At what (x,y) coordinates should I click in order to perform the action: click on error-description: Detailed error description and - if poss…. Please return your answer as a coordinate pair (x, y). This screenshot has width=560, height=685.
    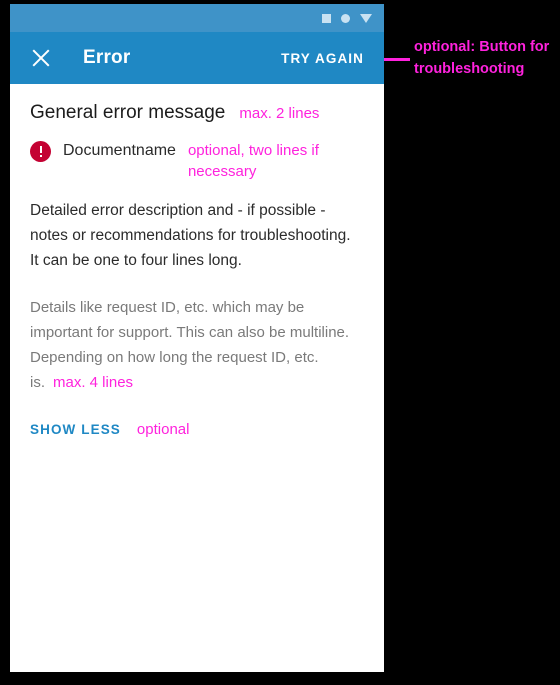
    Looking at the image, I should click on (190, 235).